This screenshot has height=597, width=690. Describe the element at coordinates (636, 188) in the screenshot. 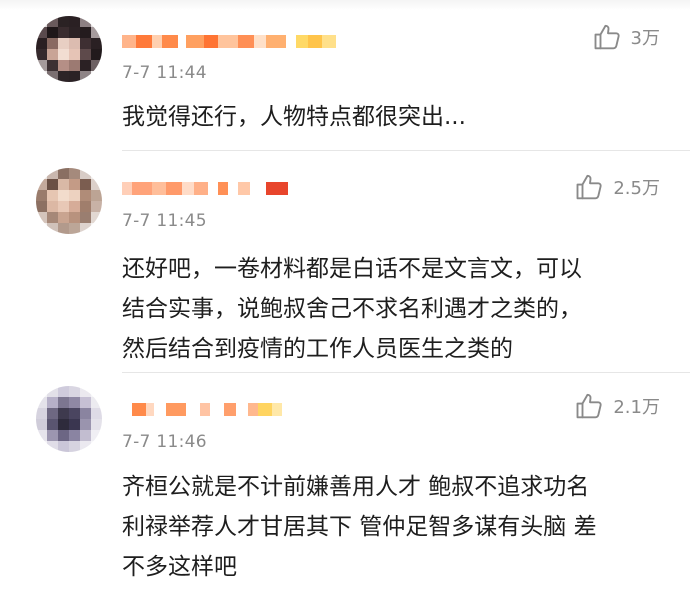

I see `like-count: 2.5万` at that location.